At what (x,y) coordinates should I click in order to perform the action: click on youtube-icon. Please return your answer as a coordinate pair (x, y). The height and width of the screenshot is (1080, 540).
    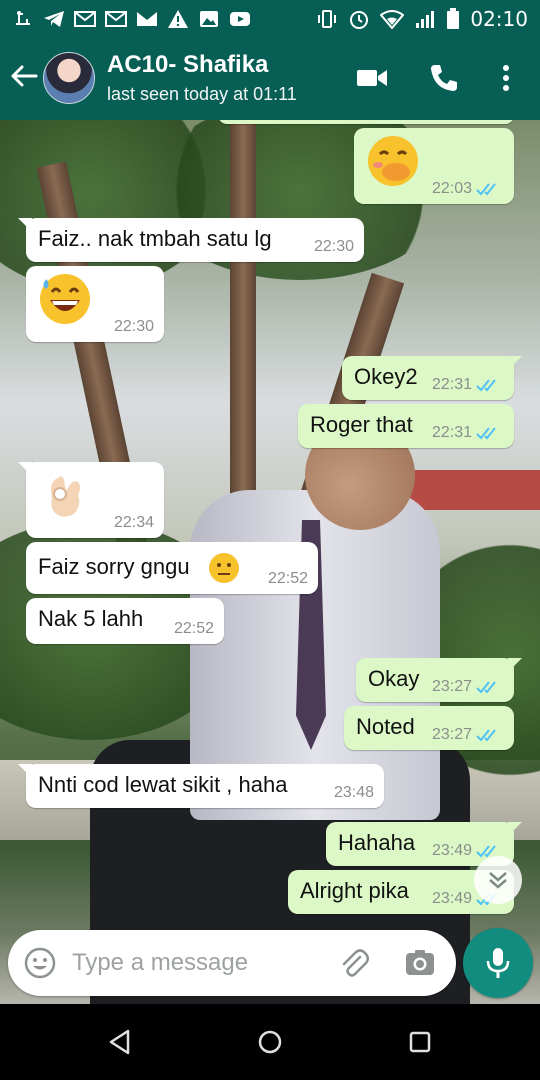
    Looking at the image, I should click on (240, 19).